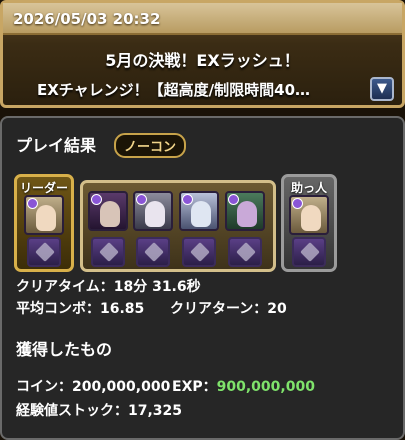  Describe the element at coordinates (245, 252) in the screenshot. I see `sub4-assist-icon` at that location.